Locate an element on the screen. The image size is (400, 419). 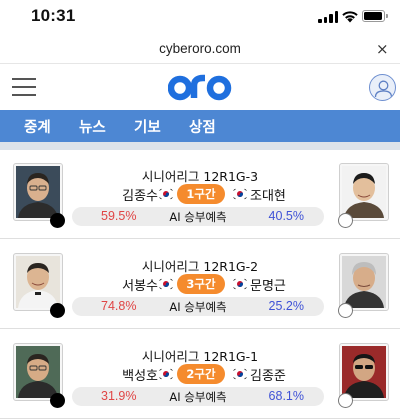
white-player-name: 문명근 is located at coordinates (268, 286).